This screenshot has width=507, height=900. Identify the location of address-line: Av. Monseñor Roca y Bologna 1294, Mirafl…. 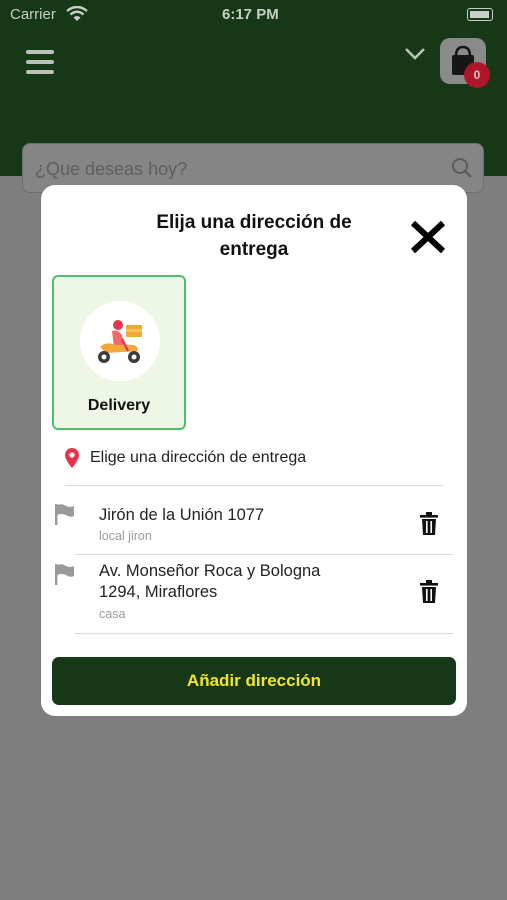
(210, 581).